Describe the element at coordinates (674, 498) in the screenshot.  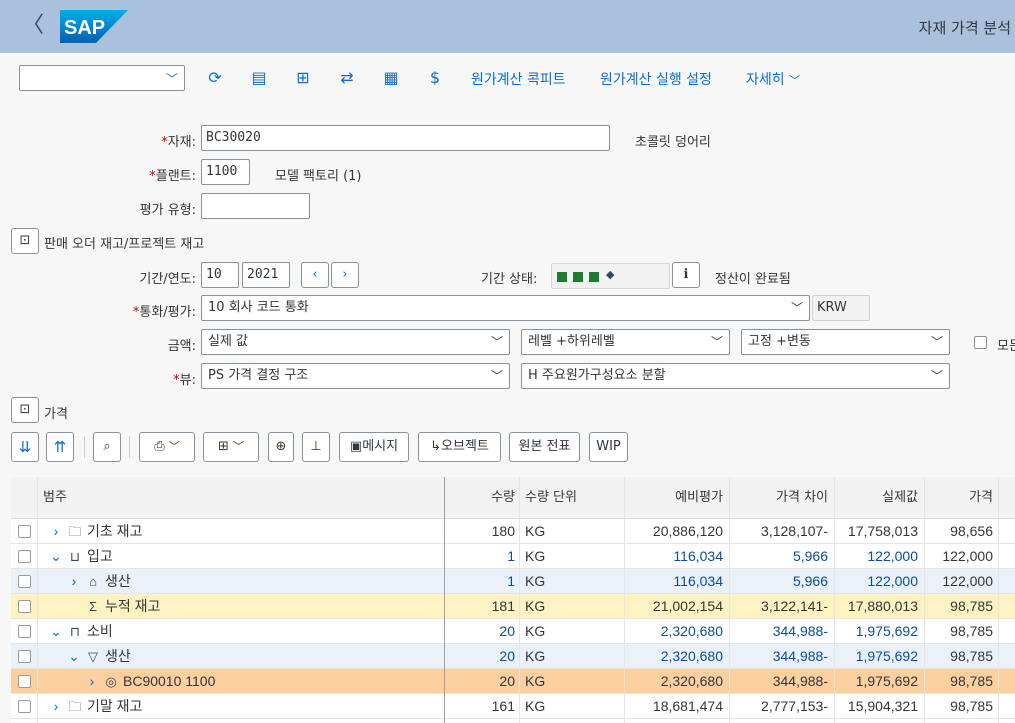
I see `column-header-preliminary: 예비평가` at that location.